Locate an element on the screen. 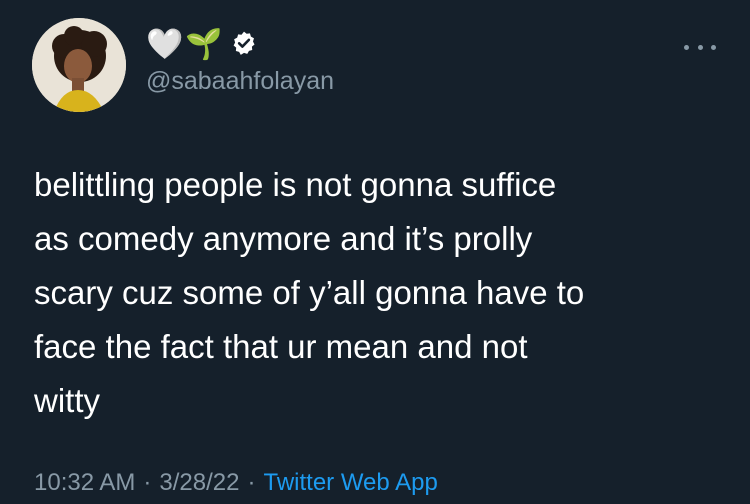  name-row: 🤍🌱 is located at coordinates (201, 45).